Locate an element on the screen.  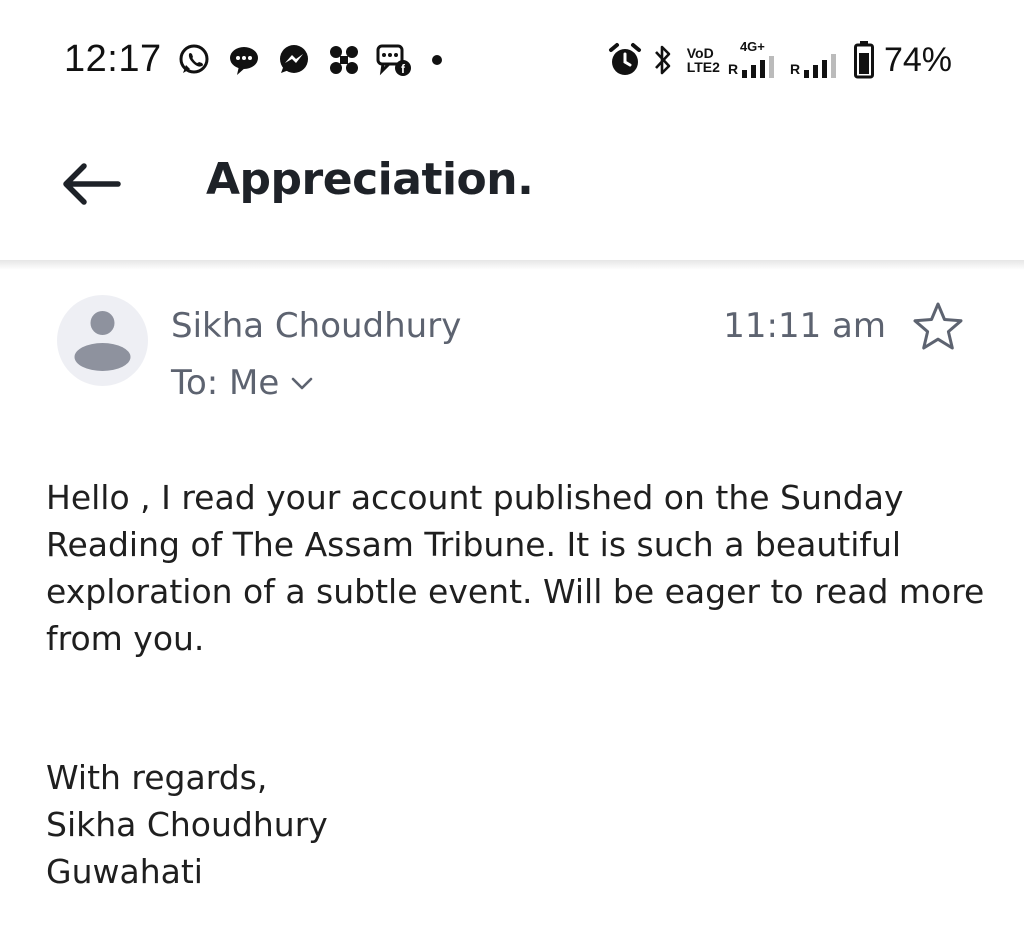
recipient-toggle: To: Me is located at coordinates (243, 383).